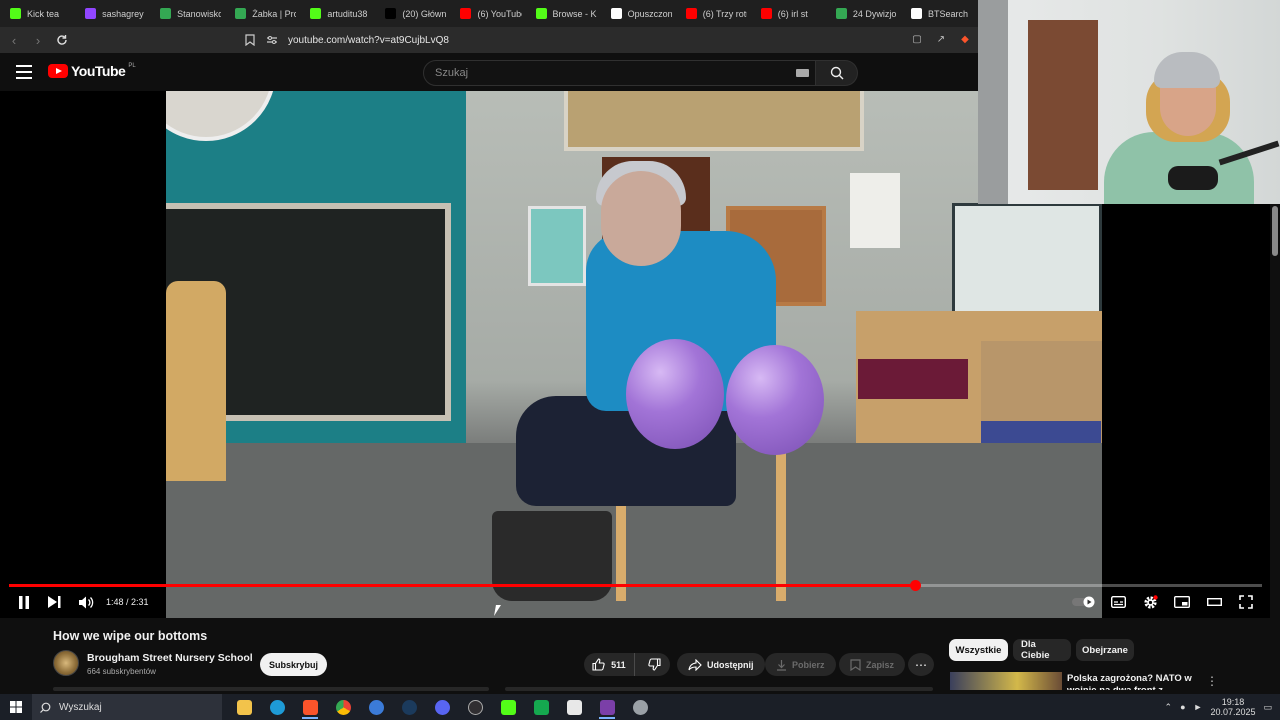 This screenshot has width=1280, height=720. I want to click on browser-tab: BTSearch, so click(941, 14).